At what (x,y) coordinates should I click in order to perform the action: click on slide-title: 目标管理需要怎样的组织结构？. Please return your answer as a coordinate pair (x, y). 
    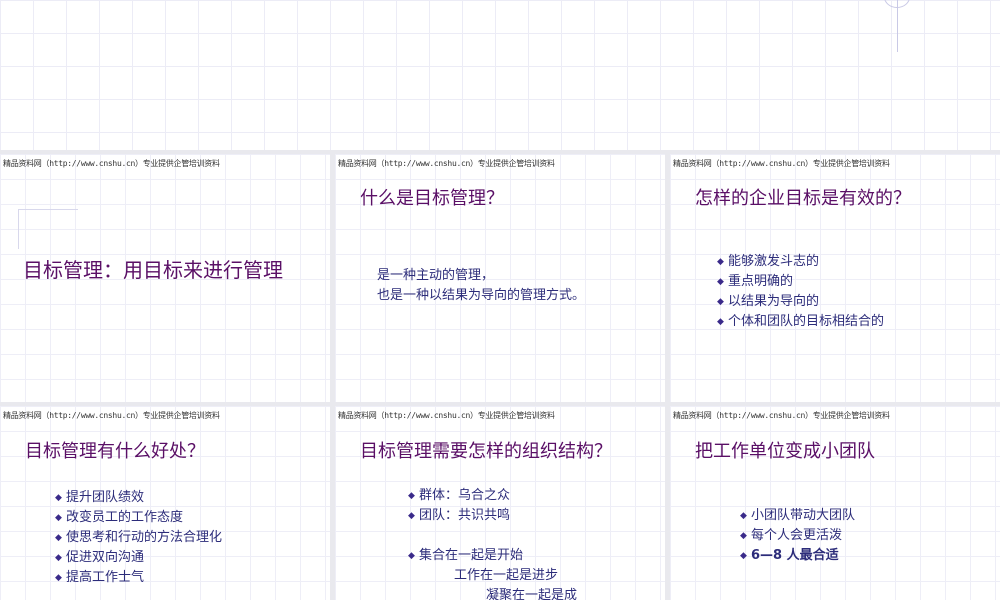
    Looking at the image, I should click on (486, 451).